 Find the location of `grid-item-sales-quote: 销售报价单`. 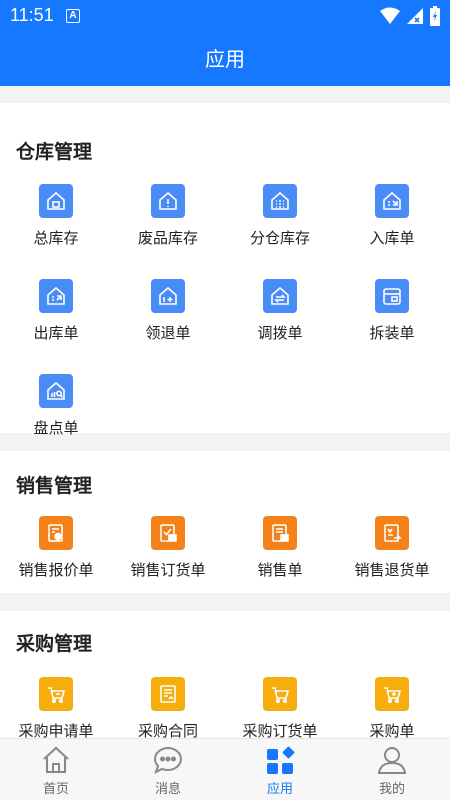

grid-item-sales-quote: 销售报价单 is located at coordinates (56, 548).